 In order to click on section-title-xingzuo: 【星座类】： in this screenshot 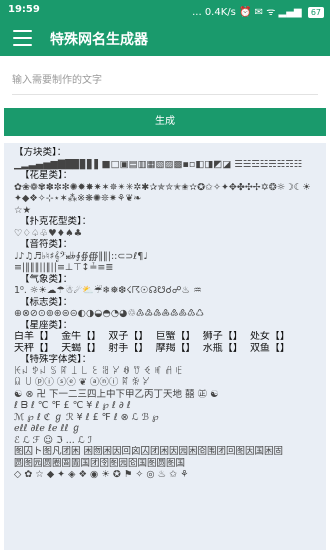, I will do `click(46, 325)`.